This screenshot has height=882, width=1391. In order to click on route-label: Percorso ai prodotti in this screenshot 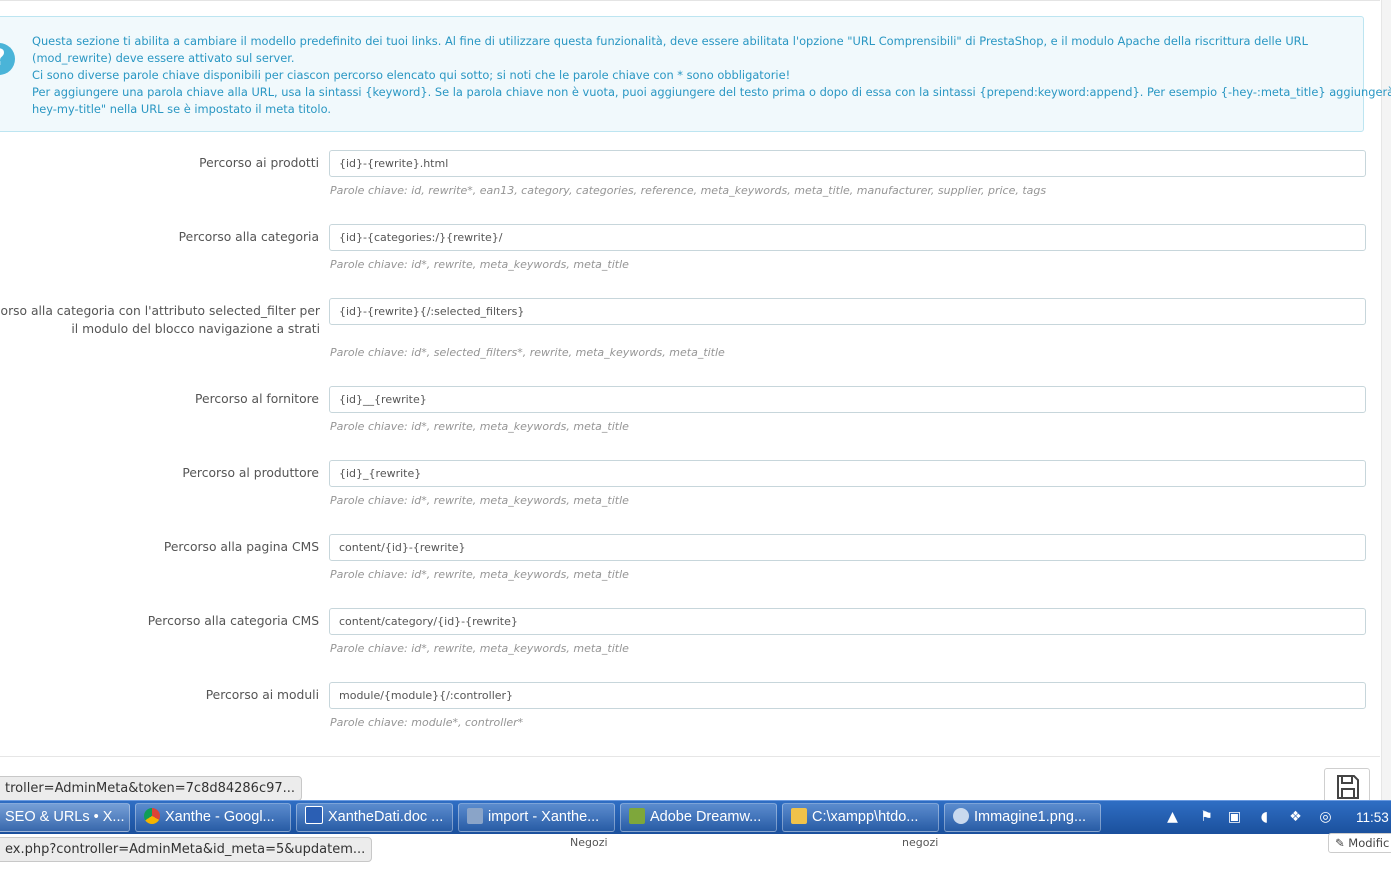, I will do `click(259, 163)`.